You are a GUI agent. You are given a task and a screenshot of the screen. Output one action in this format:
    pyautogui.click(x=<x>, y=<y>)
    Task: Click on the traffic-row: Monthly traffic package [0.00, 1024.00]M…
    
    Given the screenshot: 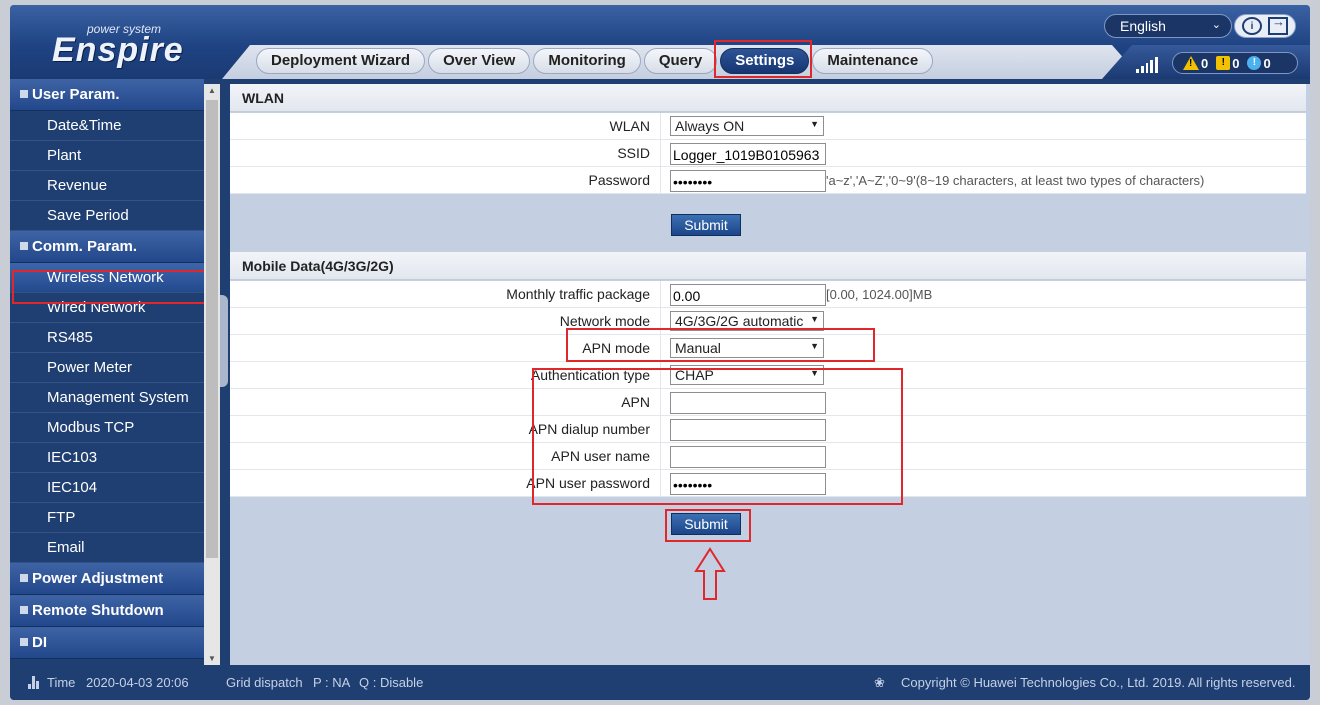 What is the action you would take?
    pyautogui.click(x=768, y=294)
    